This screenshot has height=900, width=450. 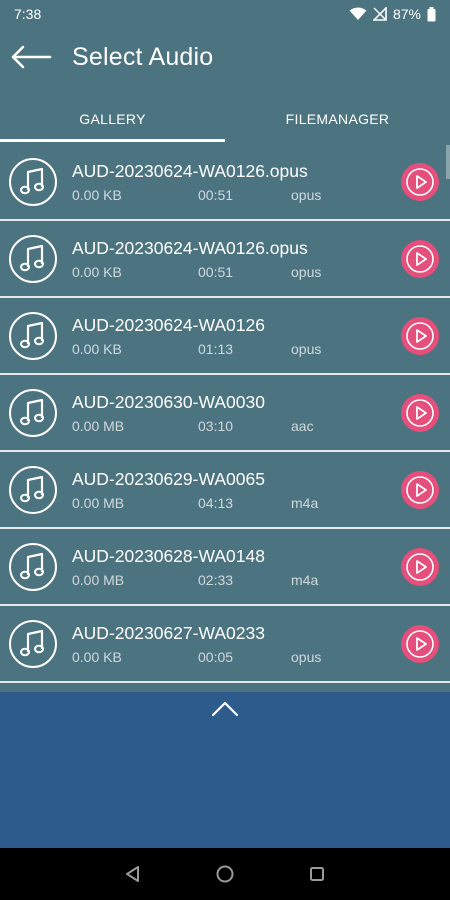 I want to click on file-duration: 01:13, so click(x=216, y=349).